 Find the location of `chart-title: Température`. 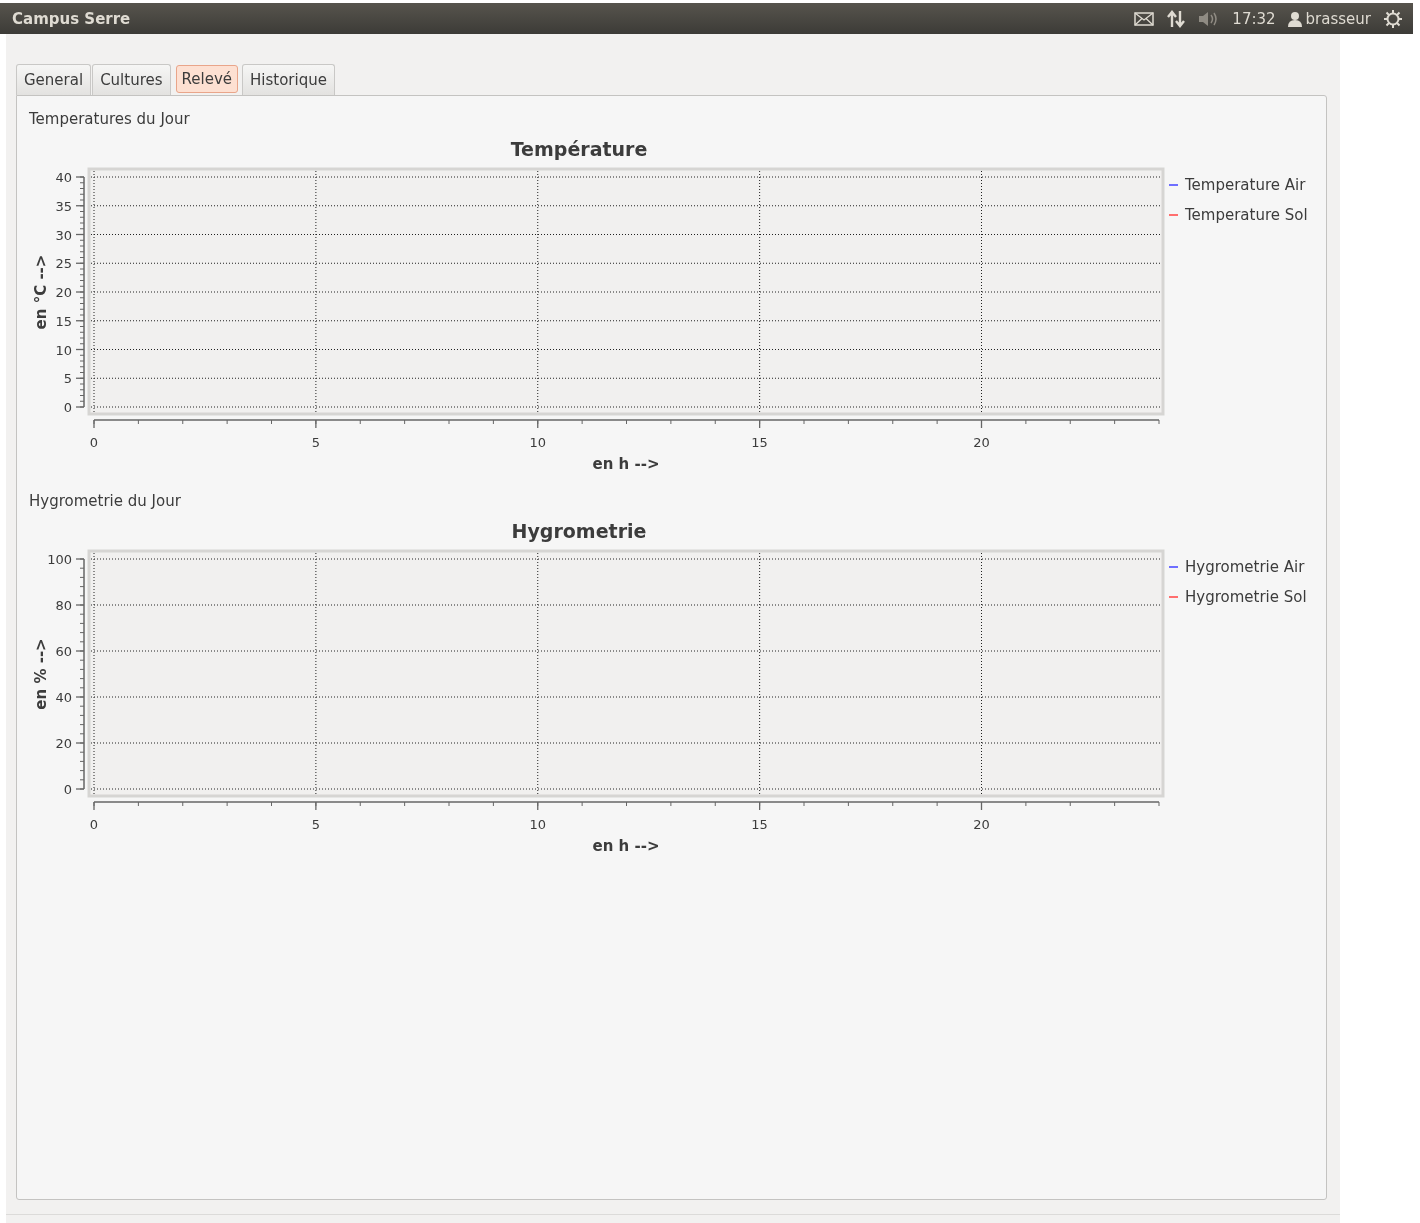

chart-title: Température is located at coordinates (579, 150).